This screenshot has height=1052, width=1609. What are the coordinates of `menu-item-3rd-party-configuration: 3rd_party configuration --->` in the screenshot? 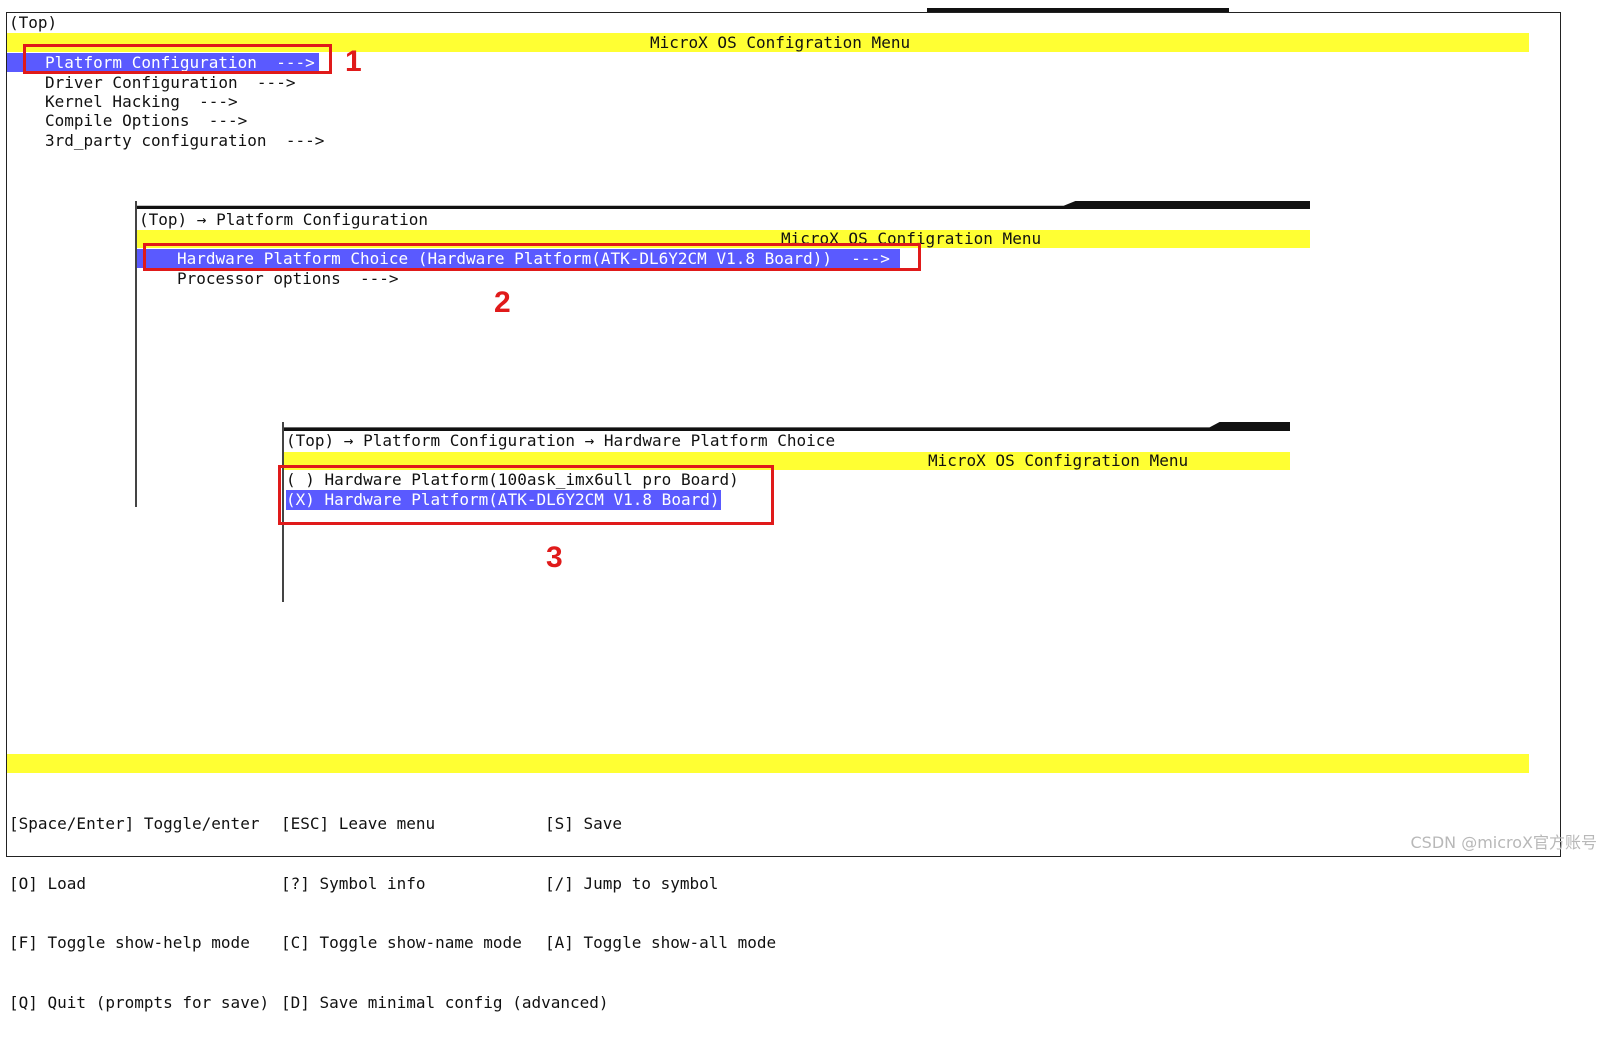 It's located at (165, 140).